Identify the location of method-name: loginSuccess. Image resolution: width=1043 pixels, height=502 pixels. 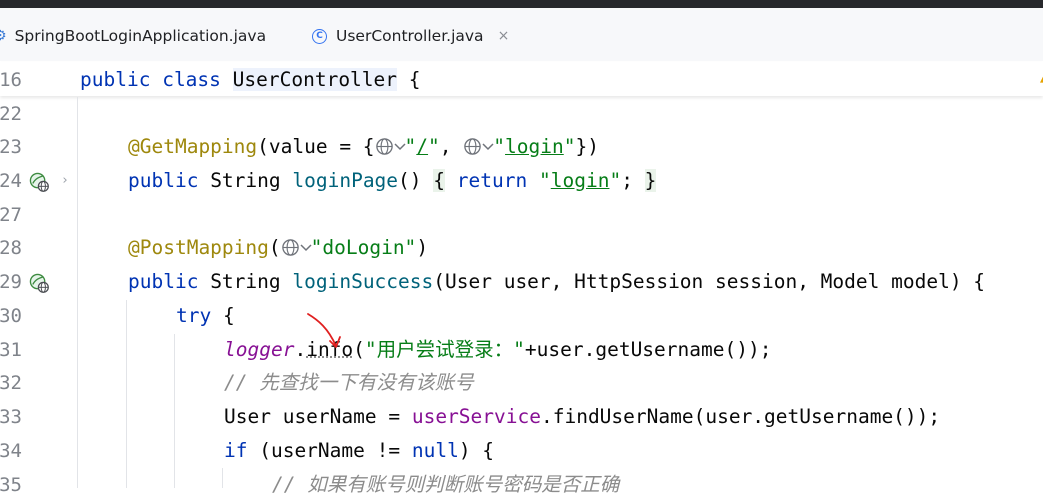
(363, 281).